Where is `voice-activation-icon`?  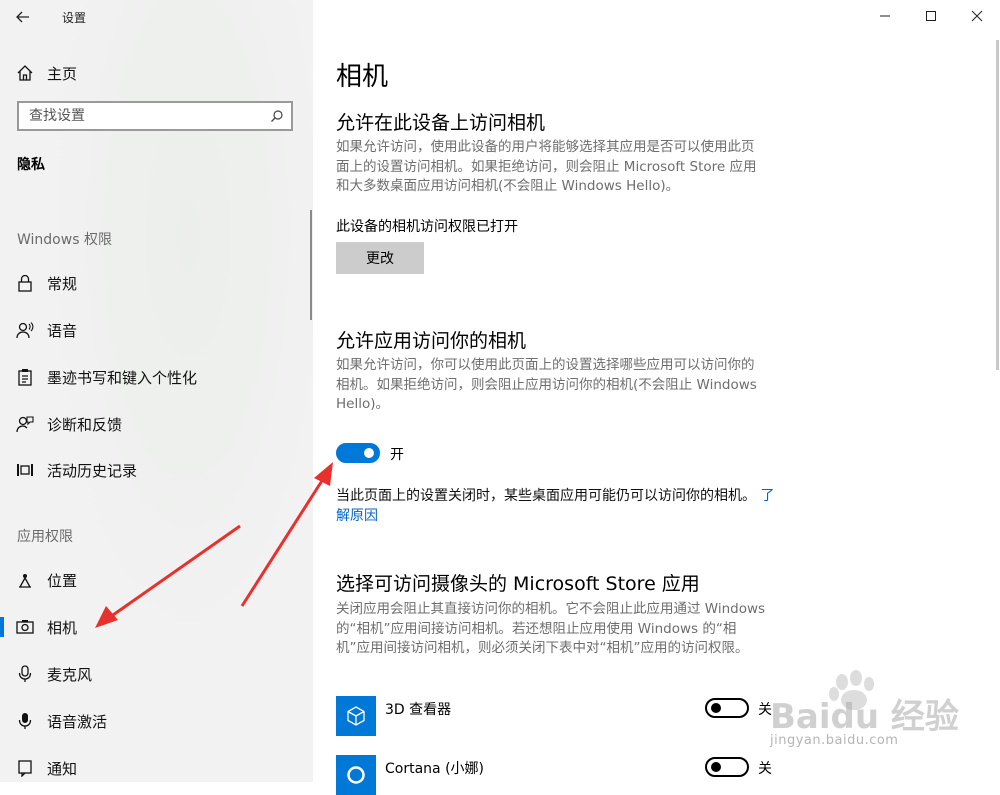
voice-activation-icon is located at coordinates (25, 721).